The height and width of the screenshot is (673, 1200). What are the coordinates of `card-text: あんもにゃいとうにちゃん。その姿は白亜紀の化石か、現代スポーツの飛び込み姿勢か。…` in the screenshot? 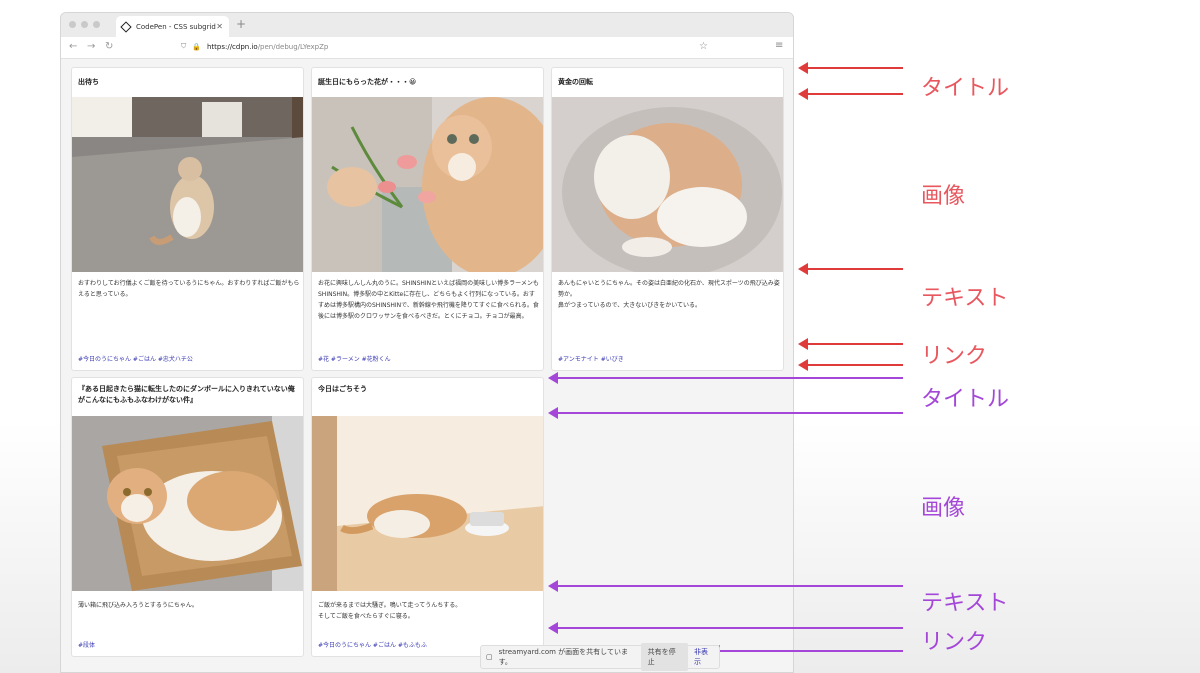 It's located at (669, 294).